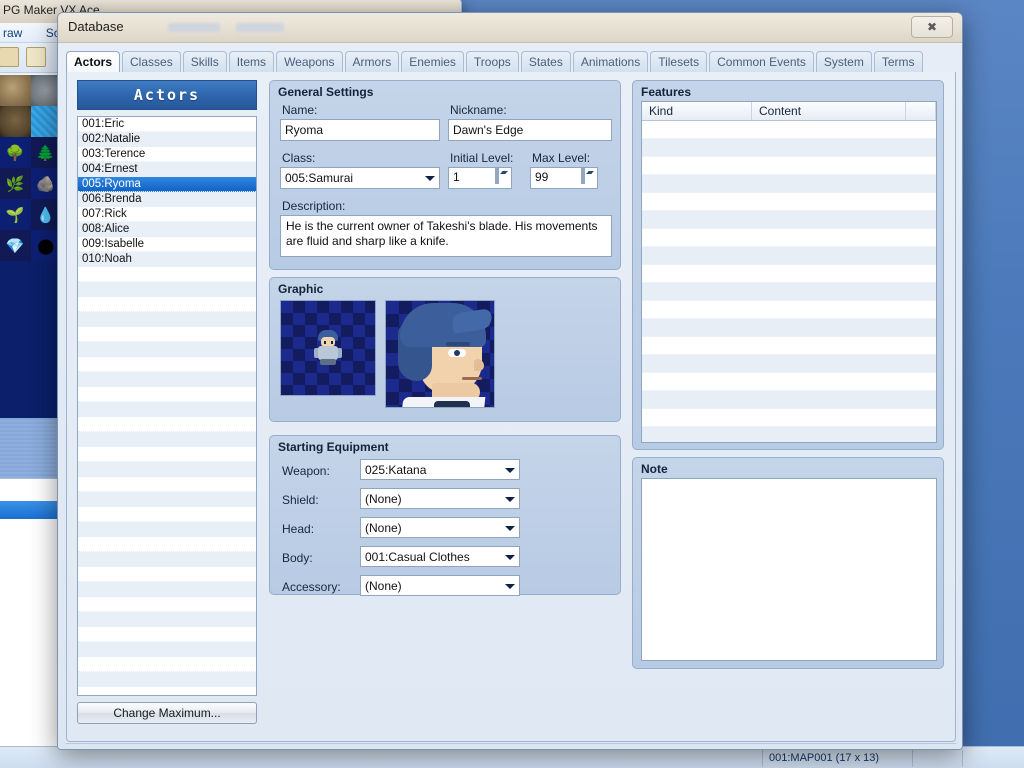 Image resolution: width=1024 pixels, height=768 pixels. Describe the element at coordinates (15, 90) in the screenshot. I see `tile-ground-a` at that location.